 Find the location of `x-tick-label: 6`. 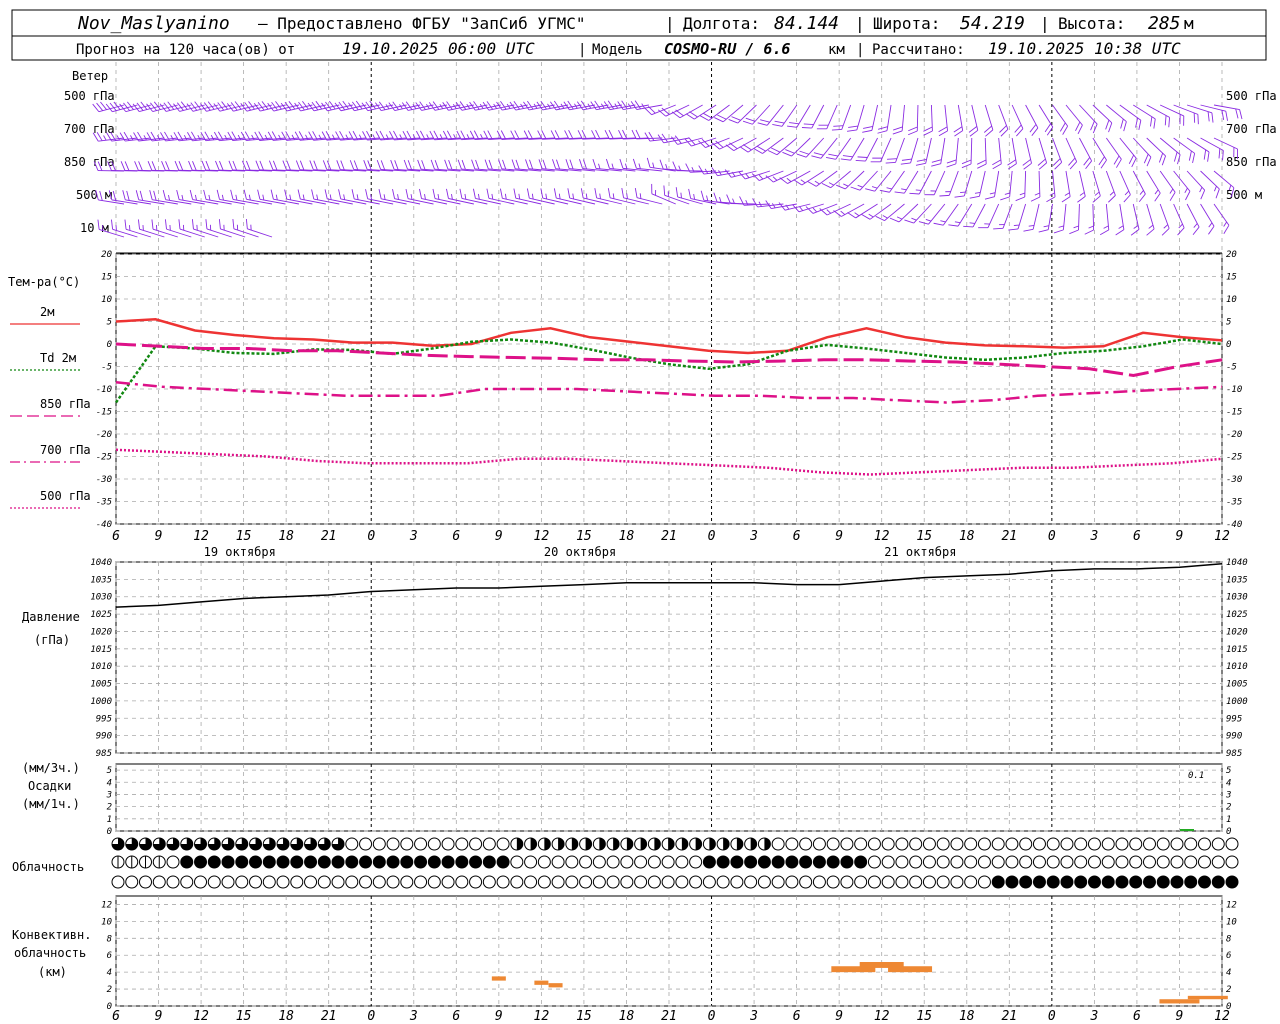

x-tick-label: 6 is located at coordinates (797, 1016).